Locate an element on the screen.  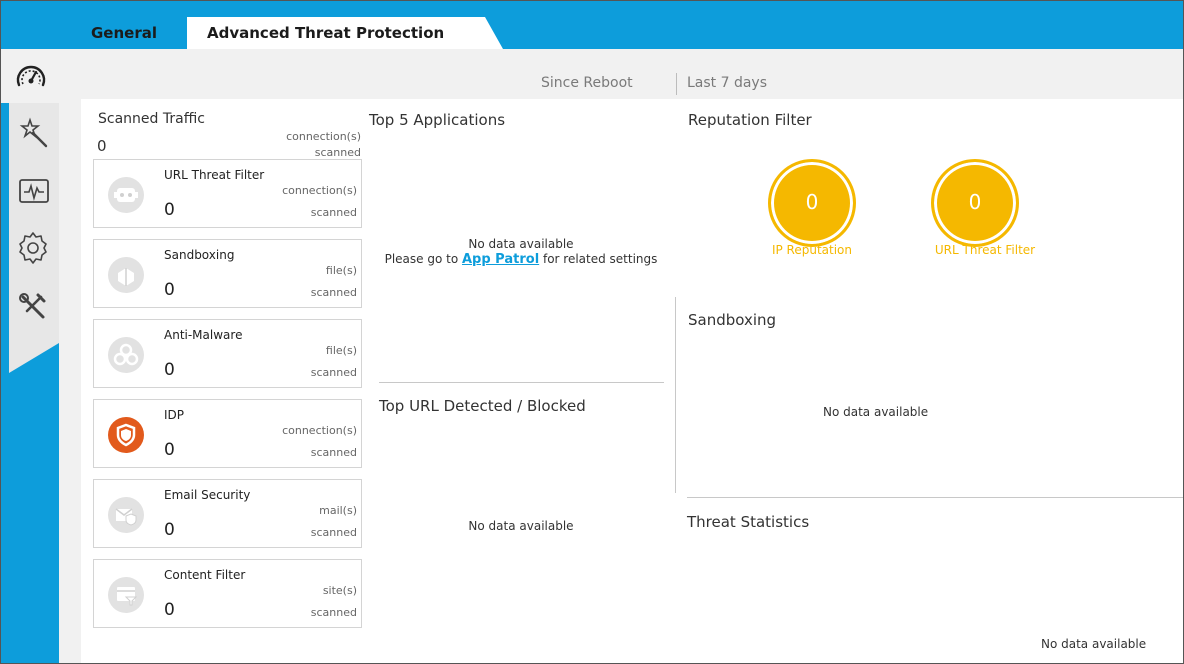
sandboxing-no-data: No data available is located at coordinates (876, 412).